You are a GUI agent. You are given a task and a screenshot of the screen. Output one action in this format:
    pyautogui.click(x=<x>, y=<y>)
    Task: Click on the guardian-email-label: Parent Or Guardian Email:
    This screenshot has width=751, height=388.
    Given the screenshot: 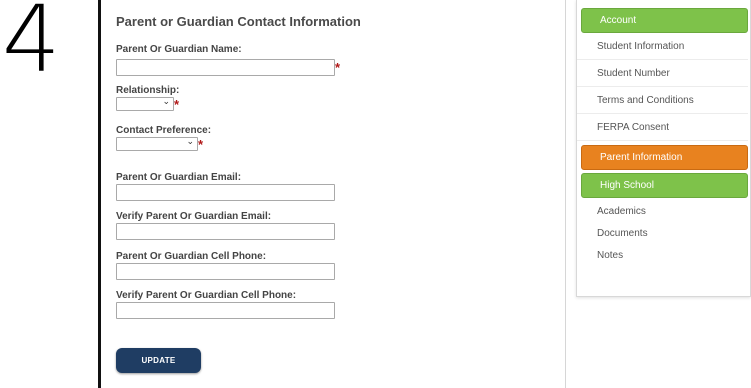 What is the action you would take?
    pyautogui.click(x=179, y=177)
    